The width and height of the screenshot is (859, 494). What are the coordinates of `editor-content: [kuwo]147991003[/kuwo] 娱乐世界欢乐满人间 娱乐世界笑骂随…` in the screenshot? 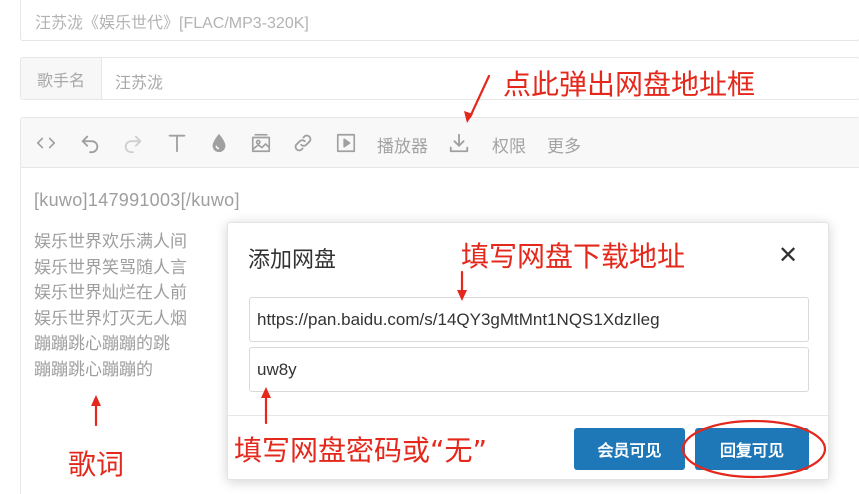 It's located at (137, 286).